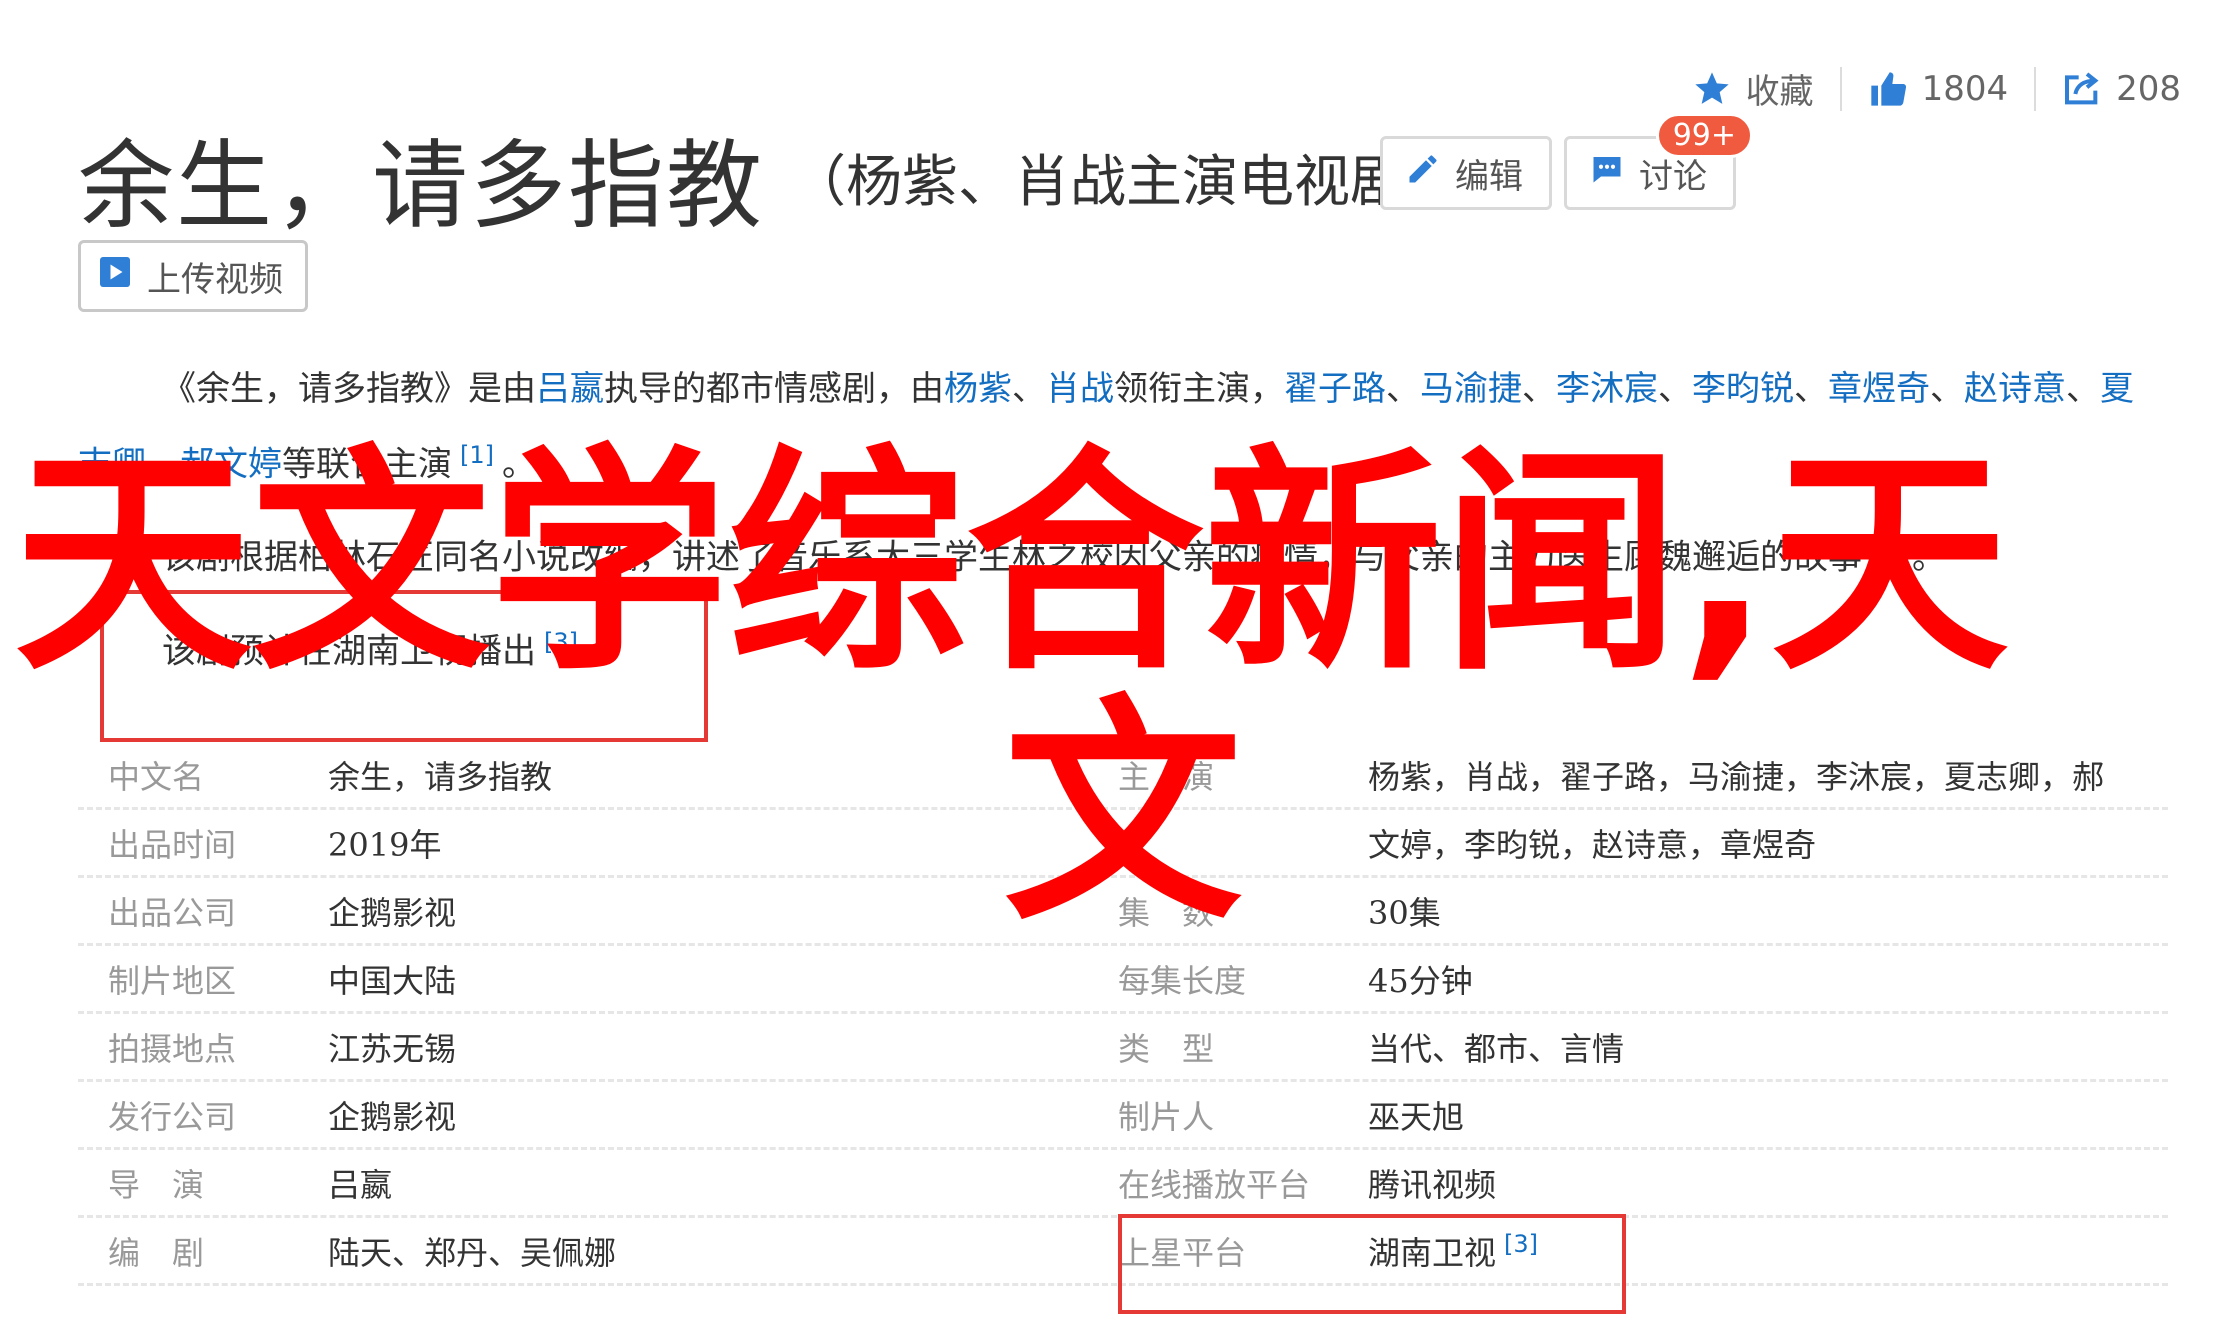 The width and height of the screenshot is (2223, 1336). I want to click on link-cast: 郝文婷, so click(231, 464).